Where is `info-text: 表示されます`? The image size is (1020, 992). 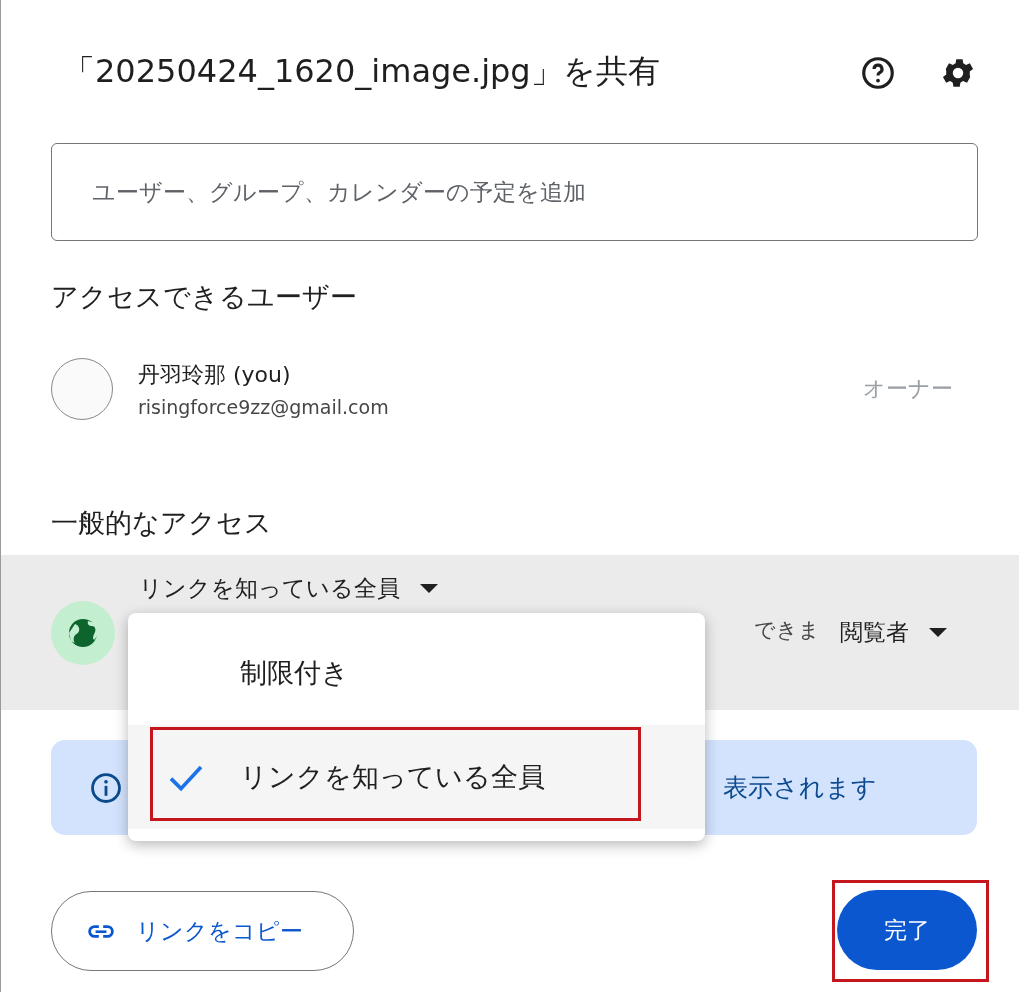
info-text: 表示されます is located at coordinates (800, 788).